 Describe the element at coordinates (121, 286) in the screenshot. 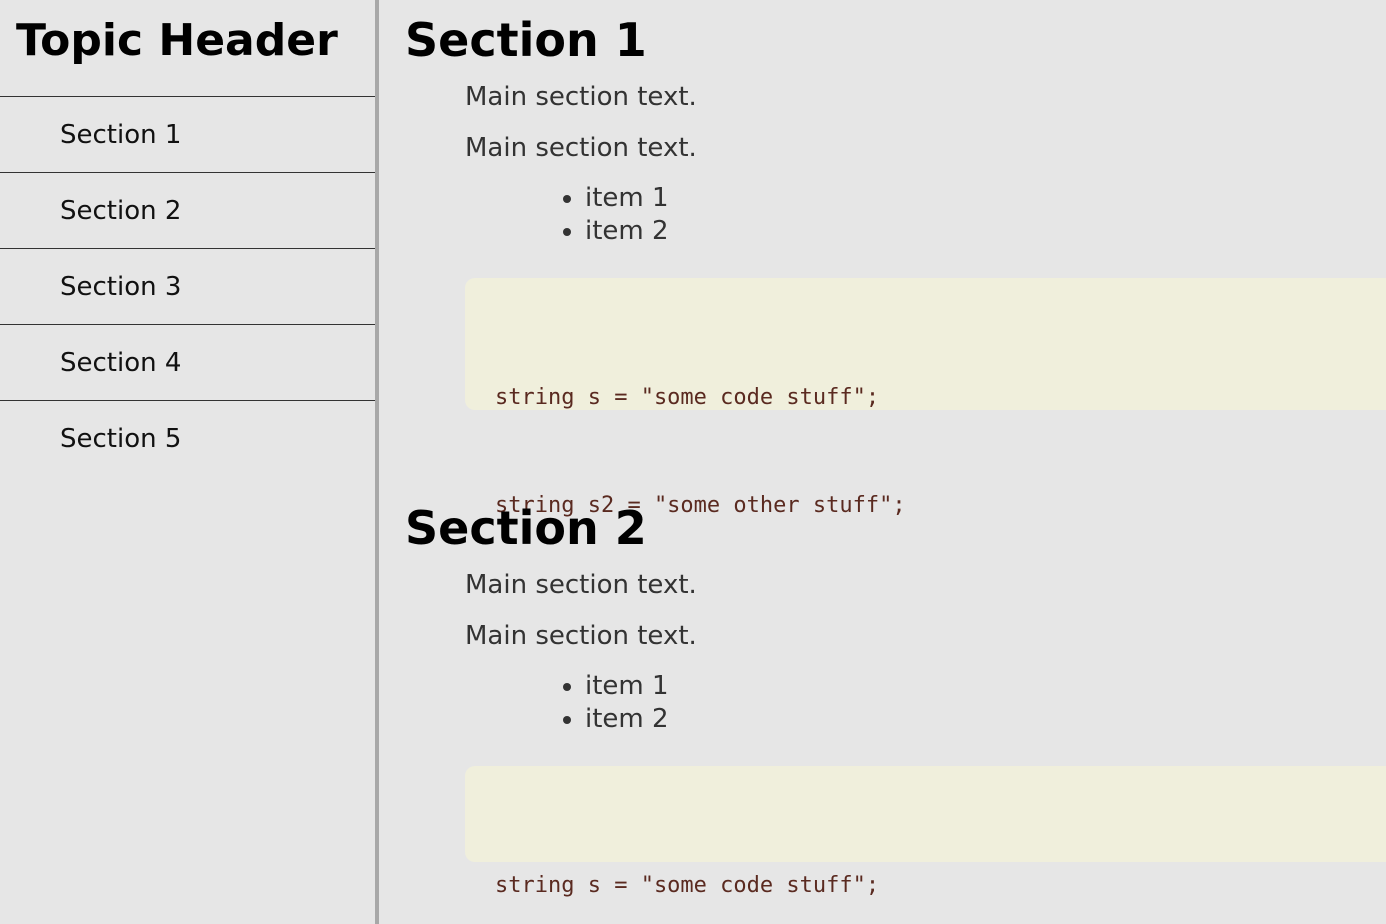

I see `sidebar-item-label: Section 3` at that location.